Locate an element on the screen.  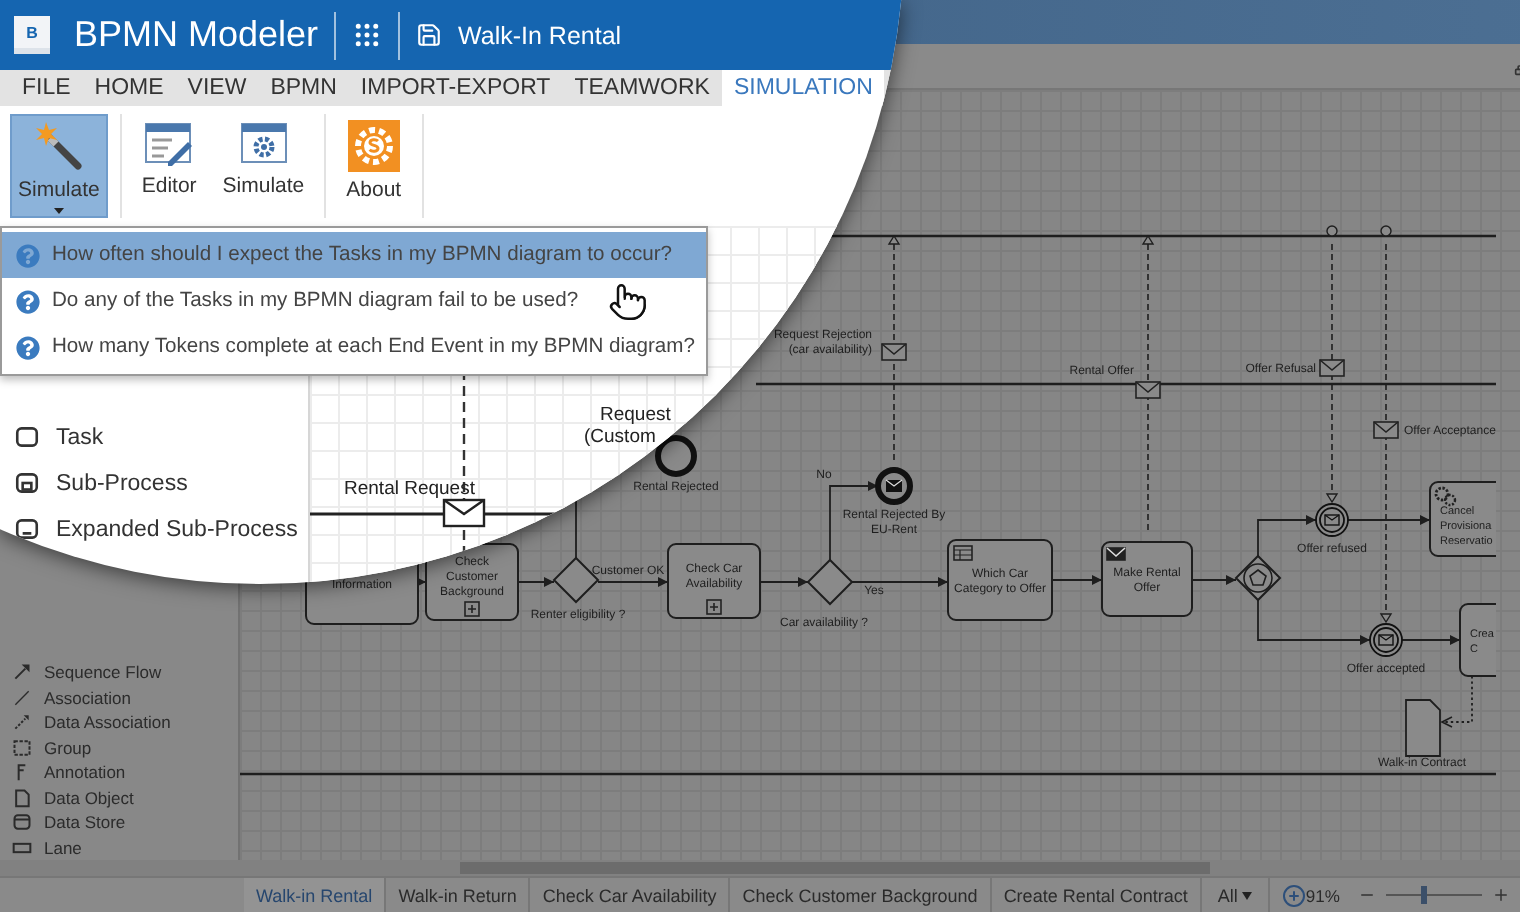
message-label: Request is located at coordinates (635, 415).